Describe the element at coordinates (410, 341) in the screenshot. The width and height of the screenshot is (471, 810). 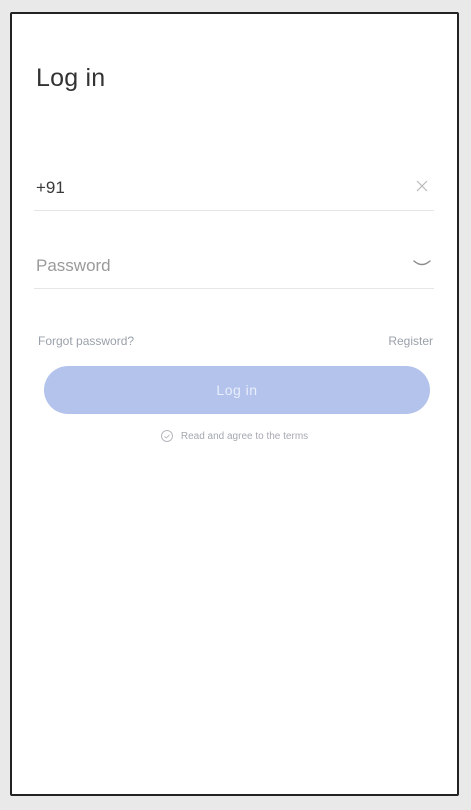
I see `register-link: Register` at that location.